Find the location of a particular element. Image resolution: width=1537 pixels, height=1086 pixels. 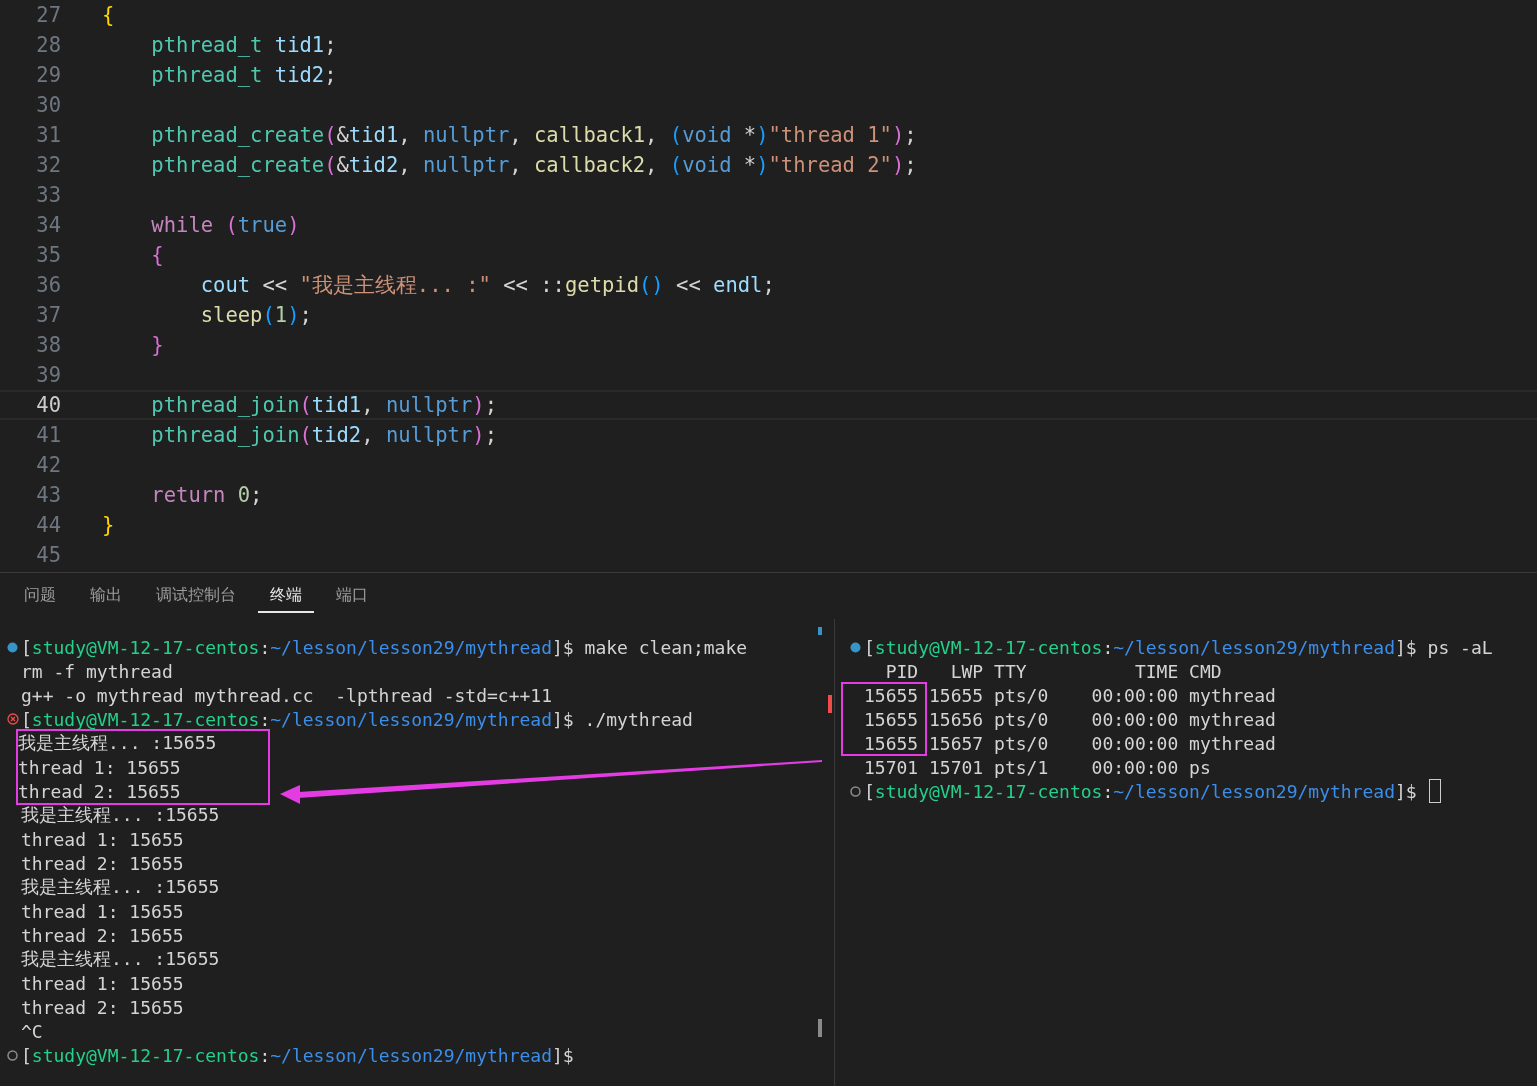

line-number: 32 is located at coordinates (48, 165).